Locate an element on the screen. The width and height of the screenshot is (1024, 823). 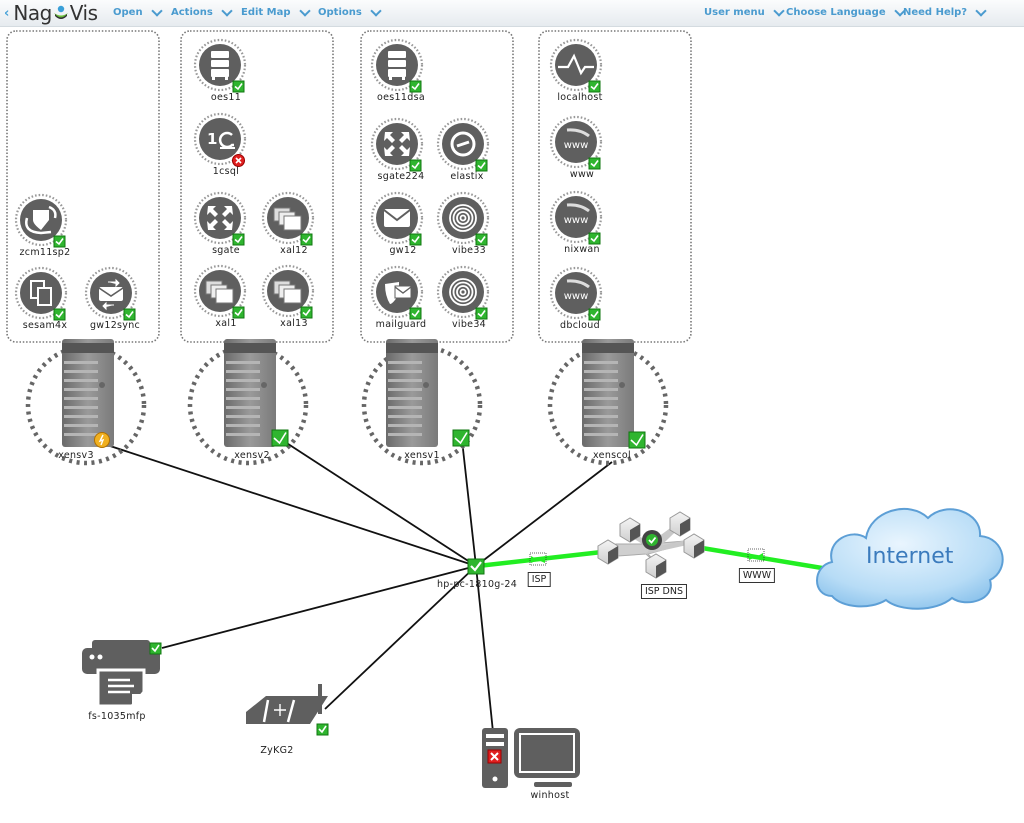
service-oes11dsa is located at coordinates (397, 65).